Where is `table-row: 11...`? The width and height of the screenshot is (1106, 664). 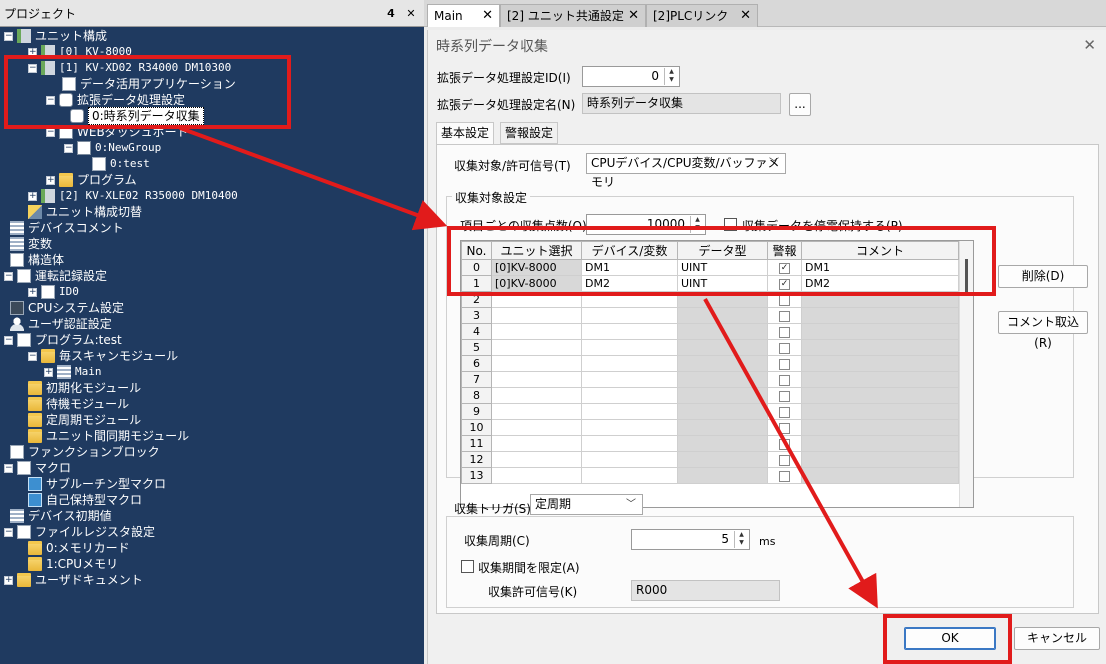
table-row: 11... is located at coordinates (717, 443).